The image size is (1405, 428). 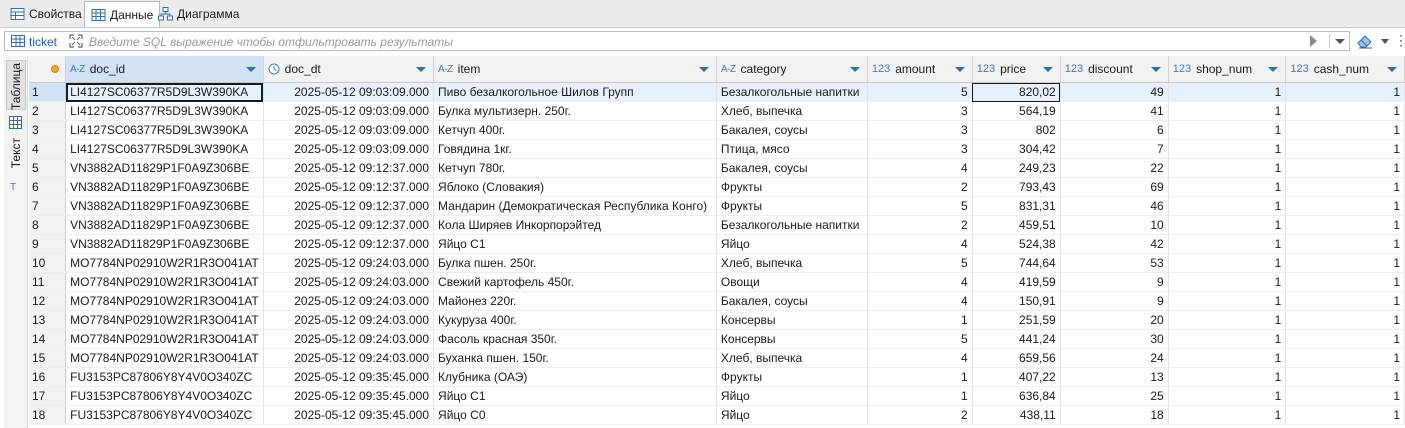 What do you see at coordinates (575, 282) in the screenshot?
I see `cell-item: Свежий картофель 450г.` at bounding box center [575, 282].